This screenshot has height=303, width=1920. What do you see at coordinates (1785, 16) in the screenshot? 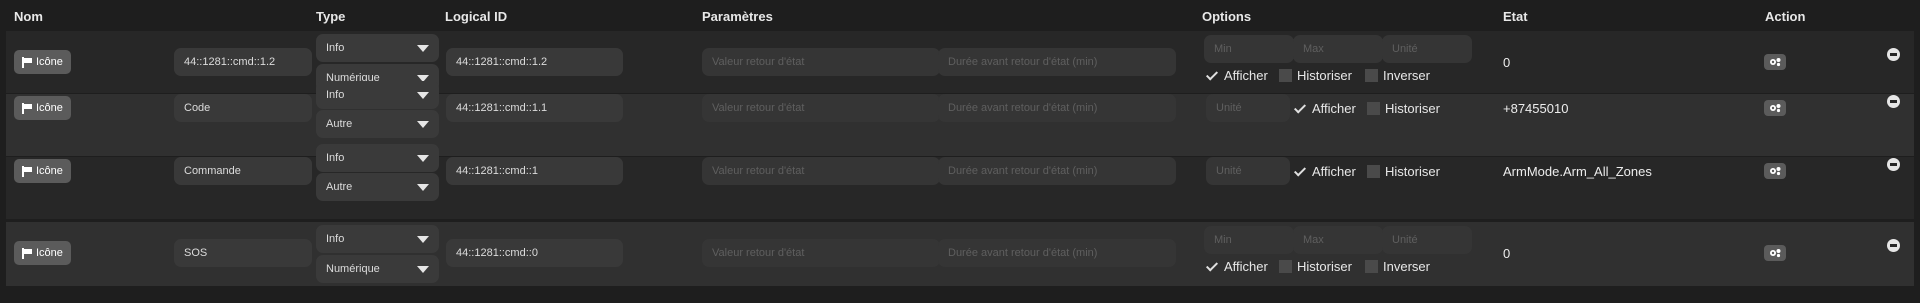
I see `header-action: Action` at bounding box center [1785, 16].